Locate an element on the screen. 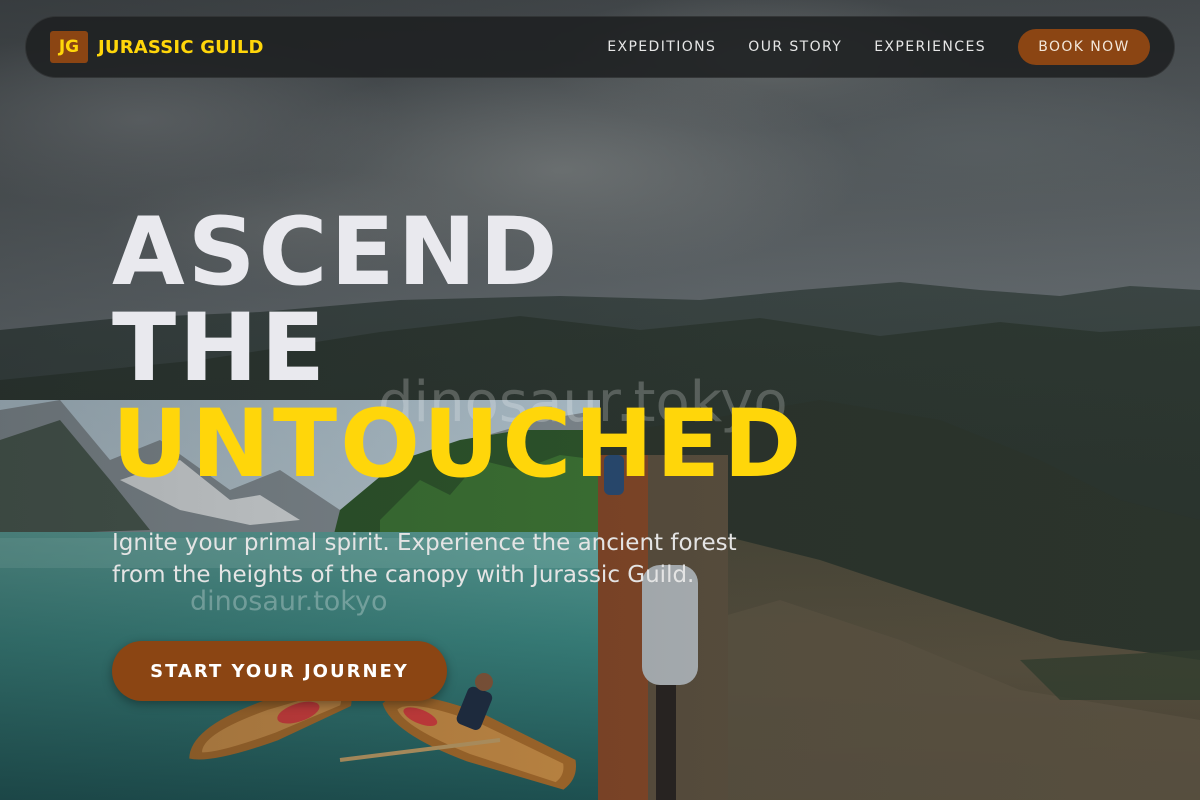  nav-link-our-story: OUR STORY is located at coordinates (795, 47).